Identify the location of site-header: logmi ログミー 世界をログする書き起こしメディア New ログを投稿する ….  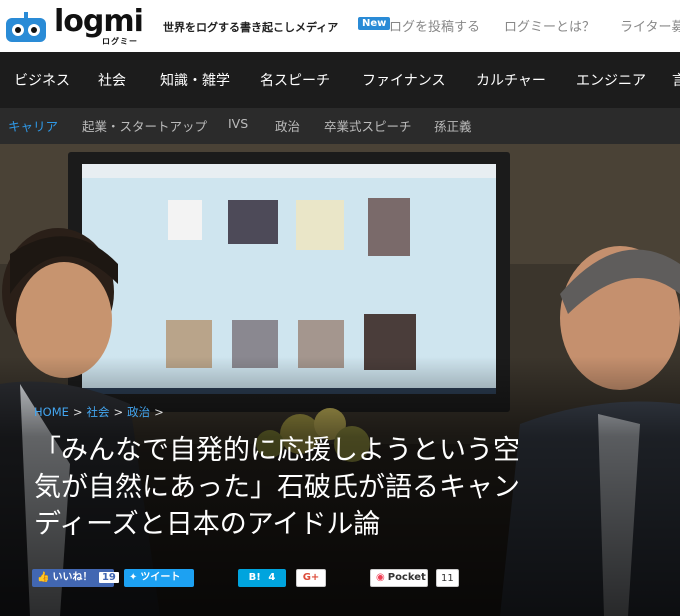
(340, 26).